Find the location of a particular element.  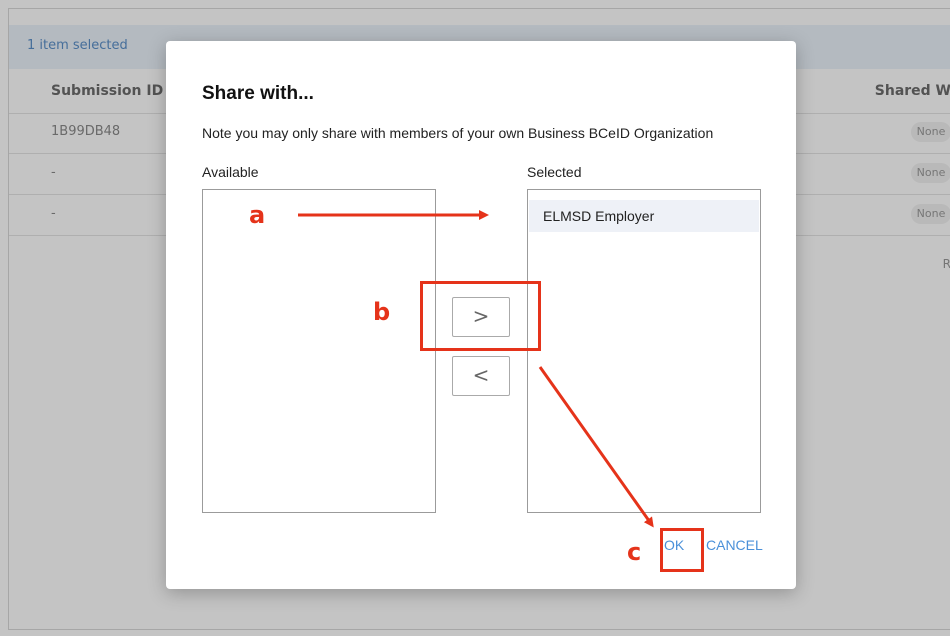

annotation-letter-c: c is located at coordinates (634, 552).